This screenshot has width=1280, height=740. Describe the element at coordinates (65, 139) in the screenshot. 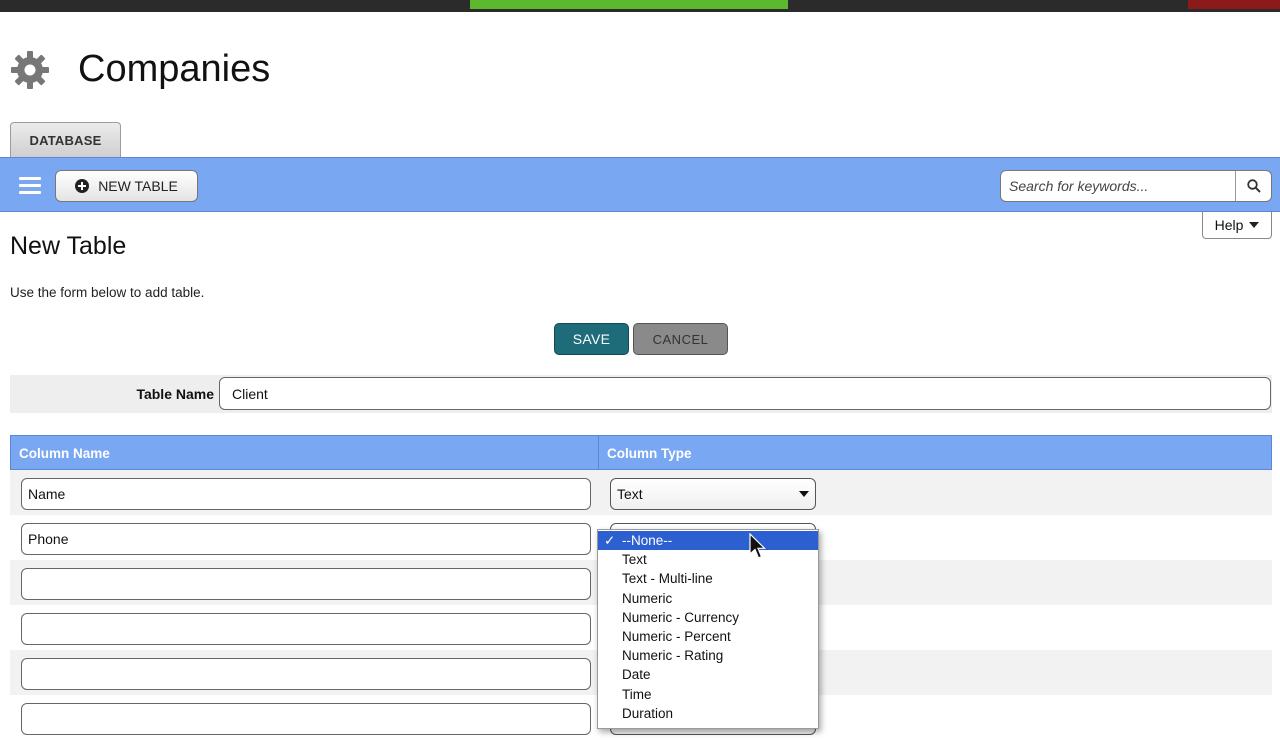

I see `database-tab: DATABASE` at that location.